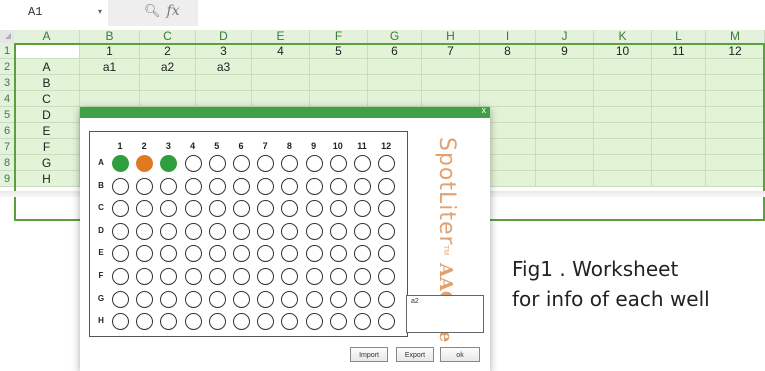 The image size is (765, 371). Describe the element at coordinates (145, 254) in the screenshot. I see `well-e2` at that location.